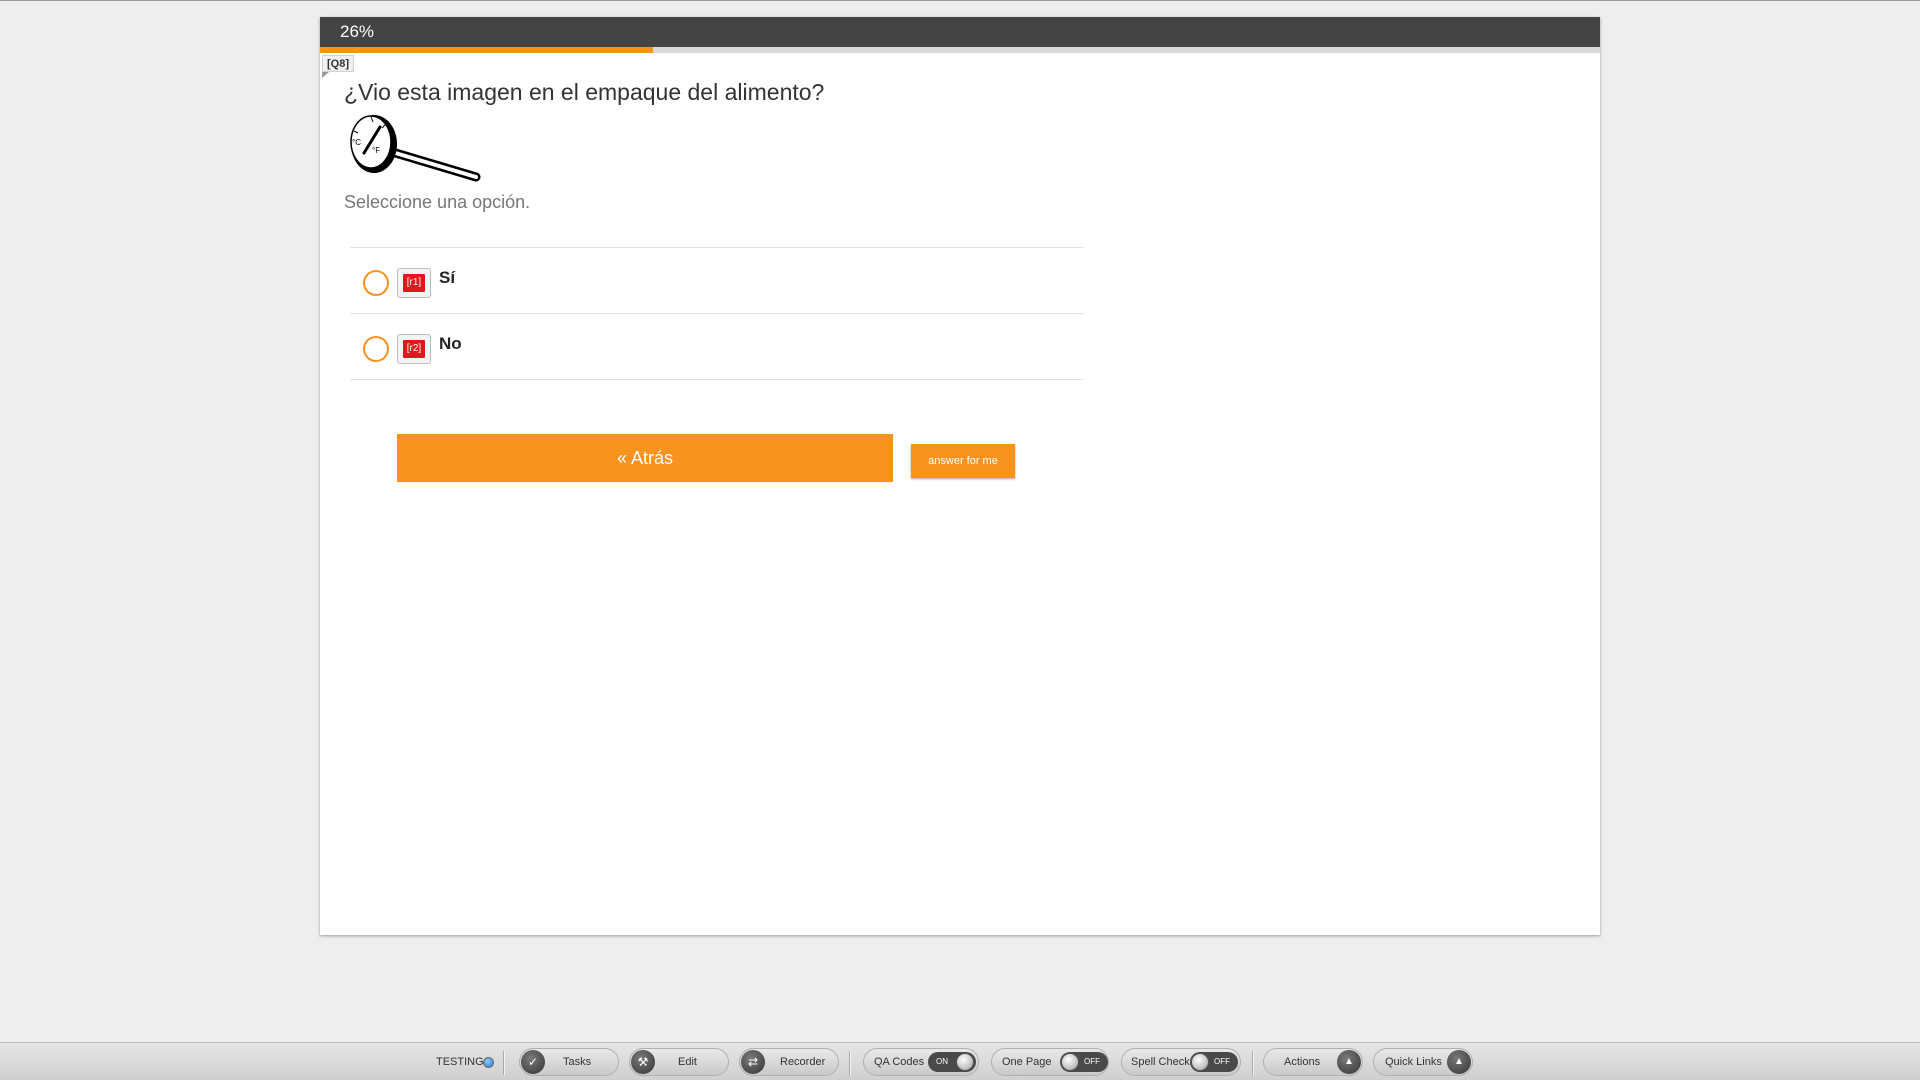 The image size is (1920, 1080). Describe the element at coordinates (643, 1062) in the screenshot. I see `wrench-icon: ⚒` at that location.